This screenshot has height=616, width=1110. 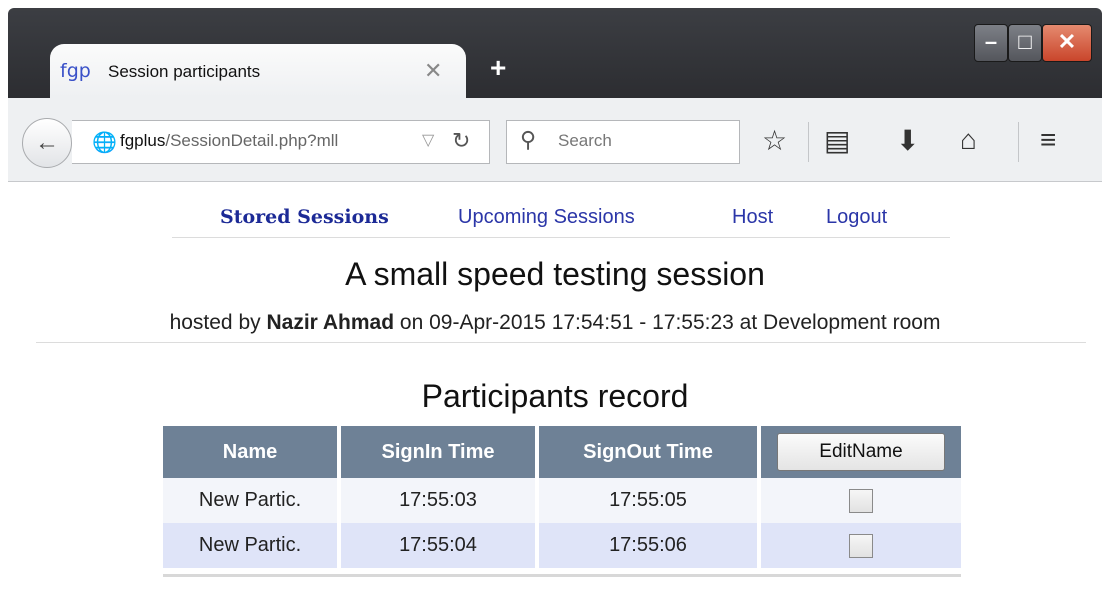 I want to click on minimize-button: –, so click(x=991, y=43).